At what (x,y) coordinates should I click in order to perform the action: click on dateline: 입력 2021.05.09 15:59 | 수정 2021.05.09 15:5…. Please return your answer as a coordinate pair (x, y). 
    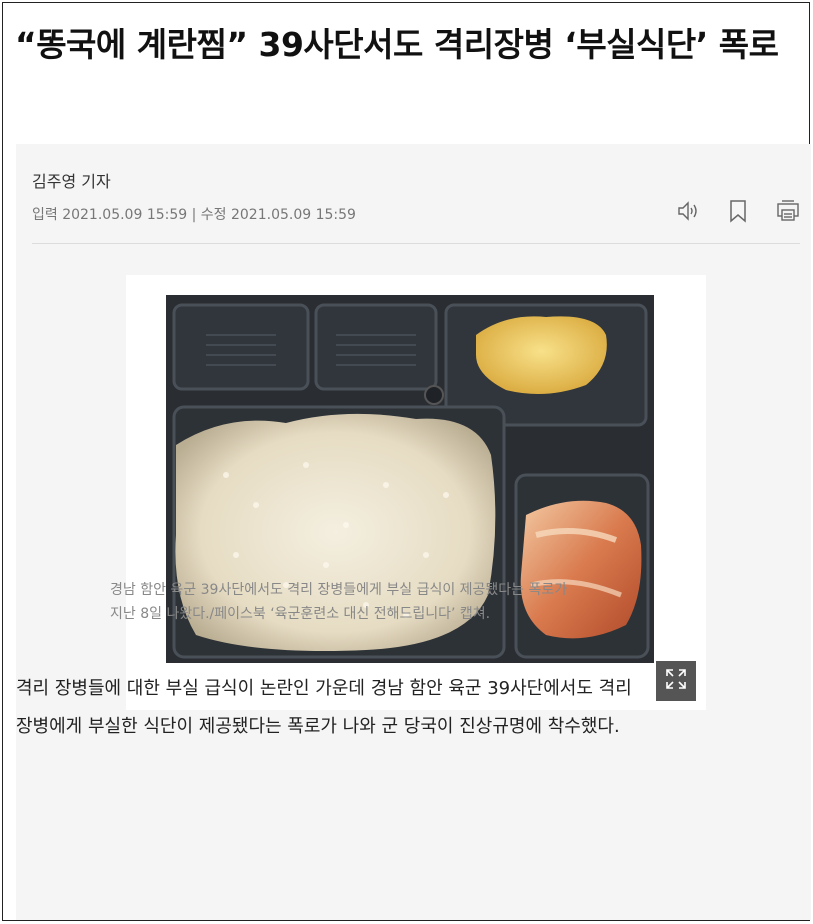
    Looking at the image, I should click on (194, 215).